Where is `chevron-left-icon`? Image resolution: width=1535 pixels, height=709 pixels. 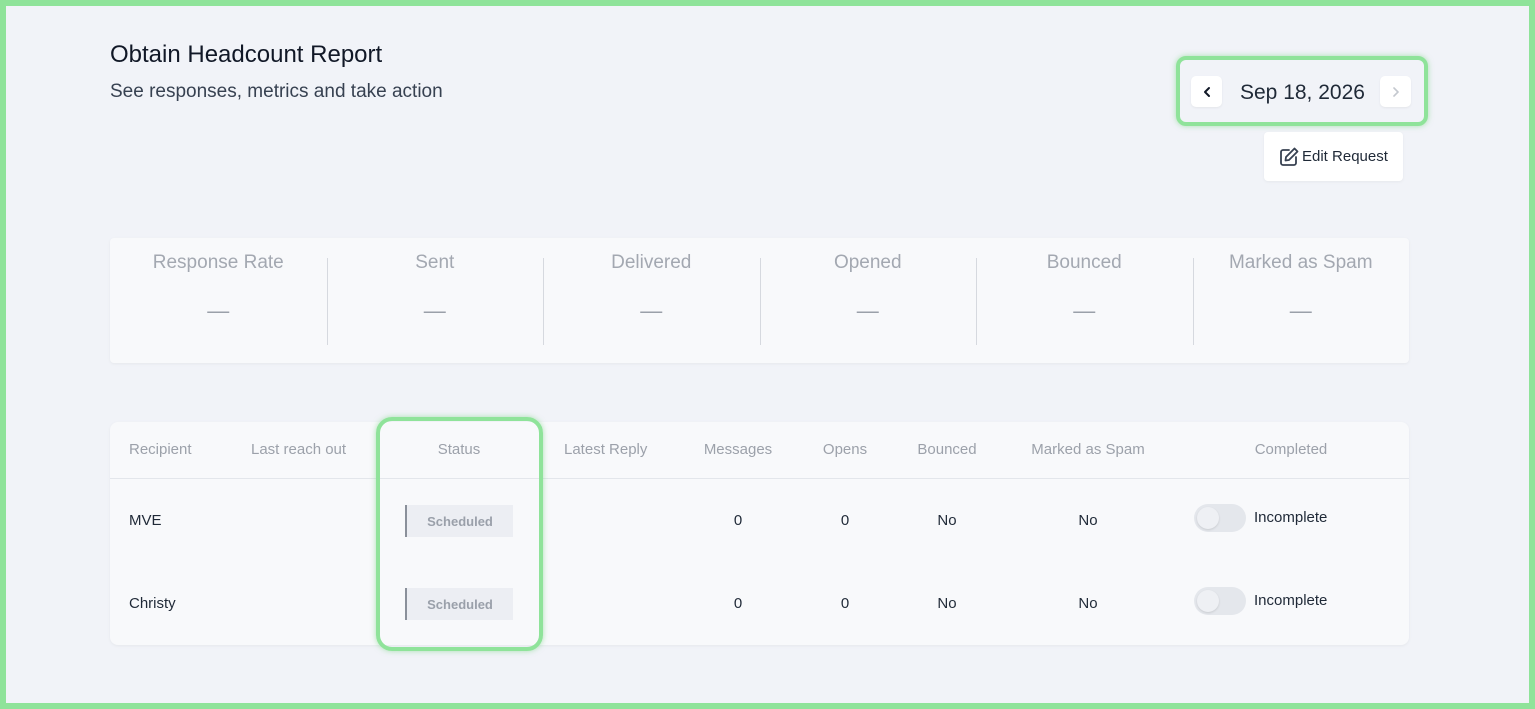
chevron-left-icon is located at coordinates (1206, 91).